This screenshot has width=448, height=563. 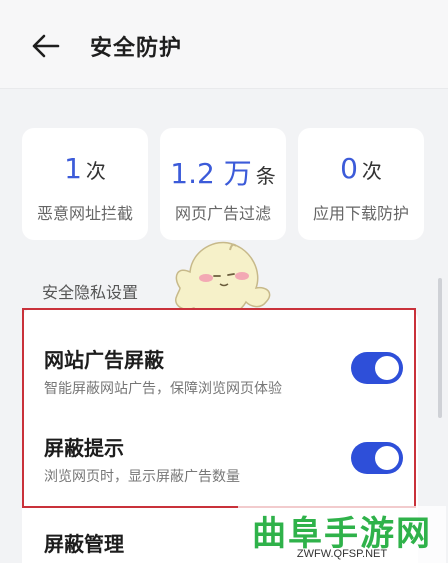 I want to click on stat-value: 1次, so click(x=85, y=168).